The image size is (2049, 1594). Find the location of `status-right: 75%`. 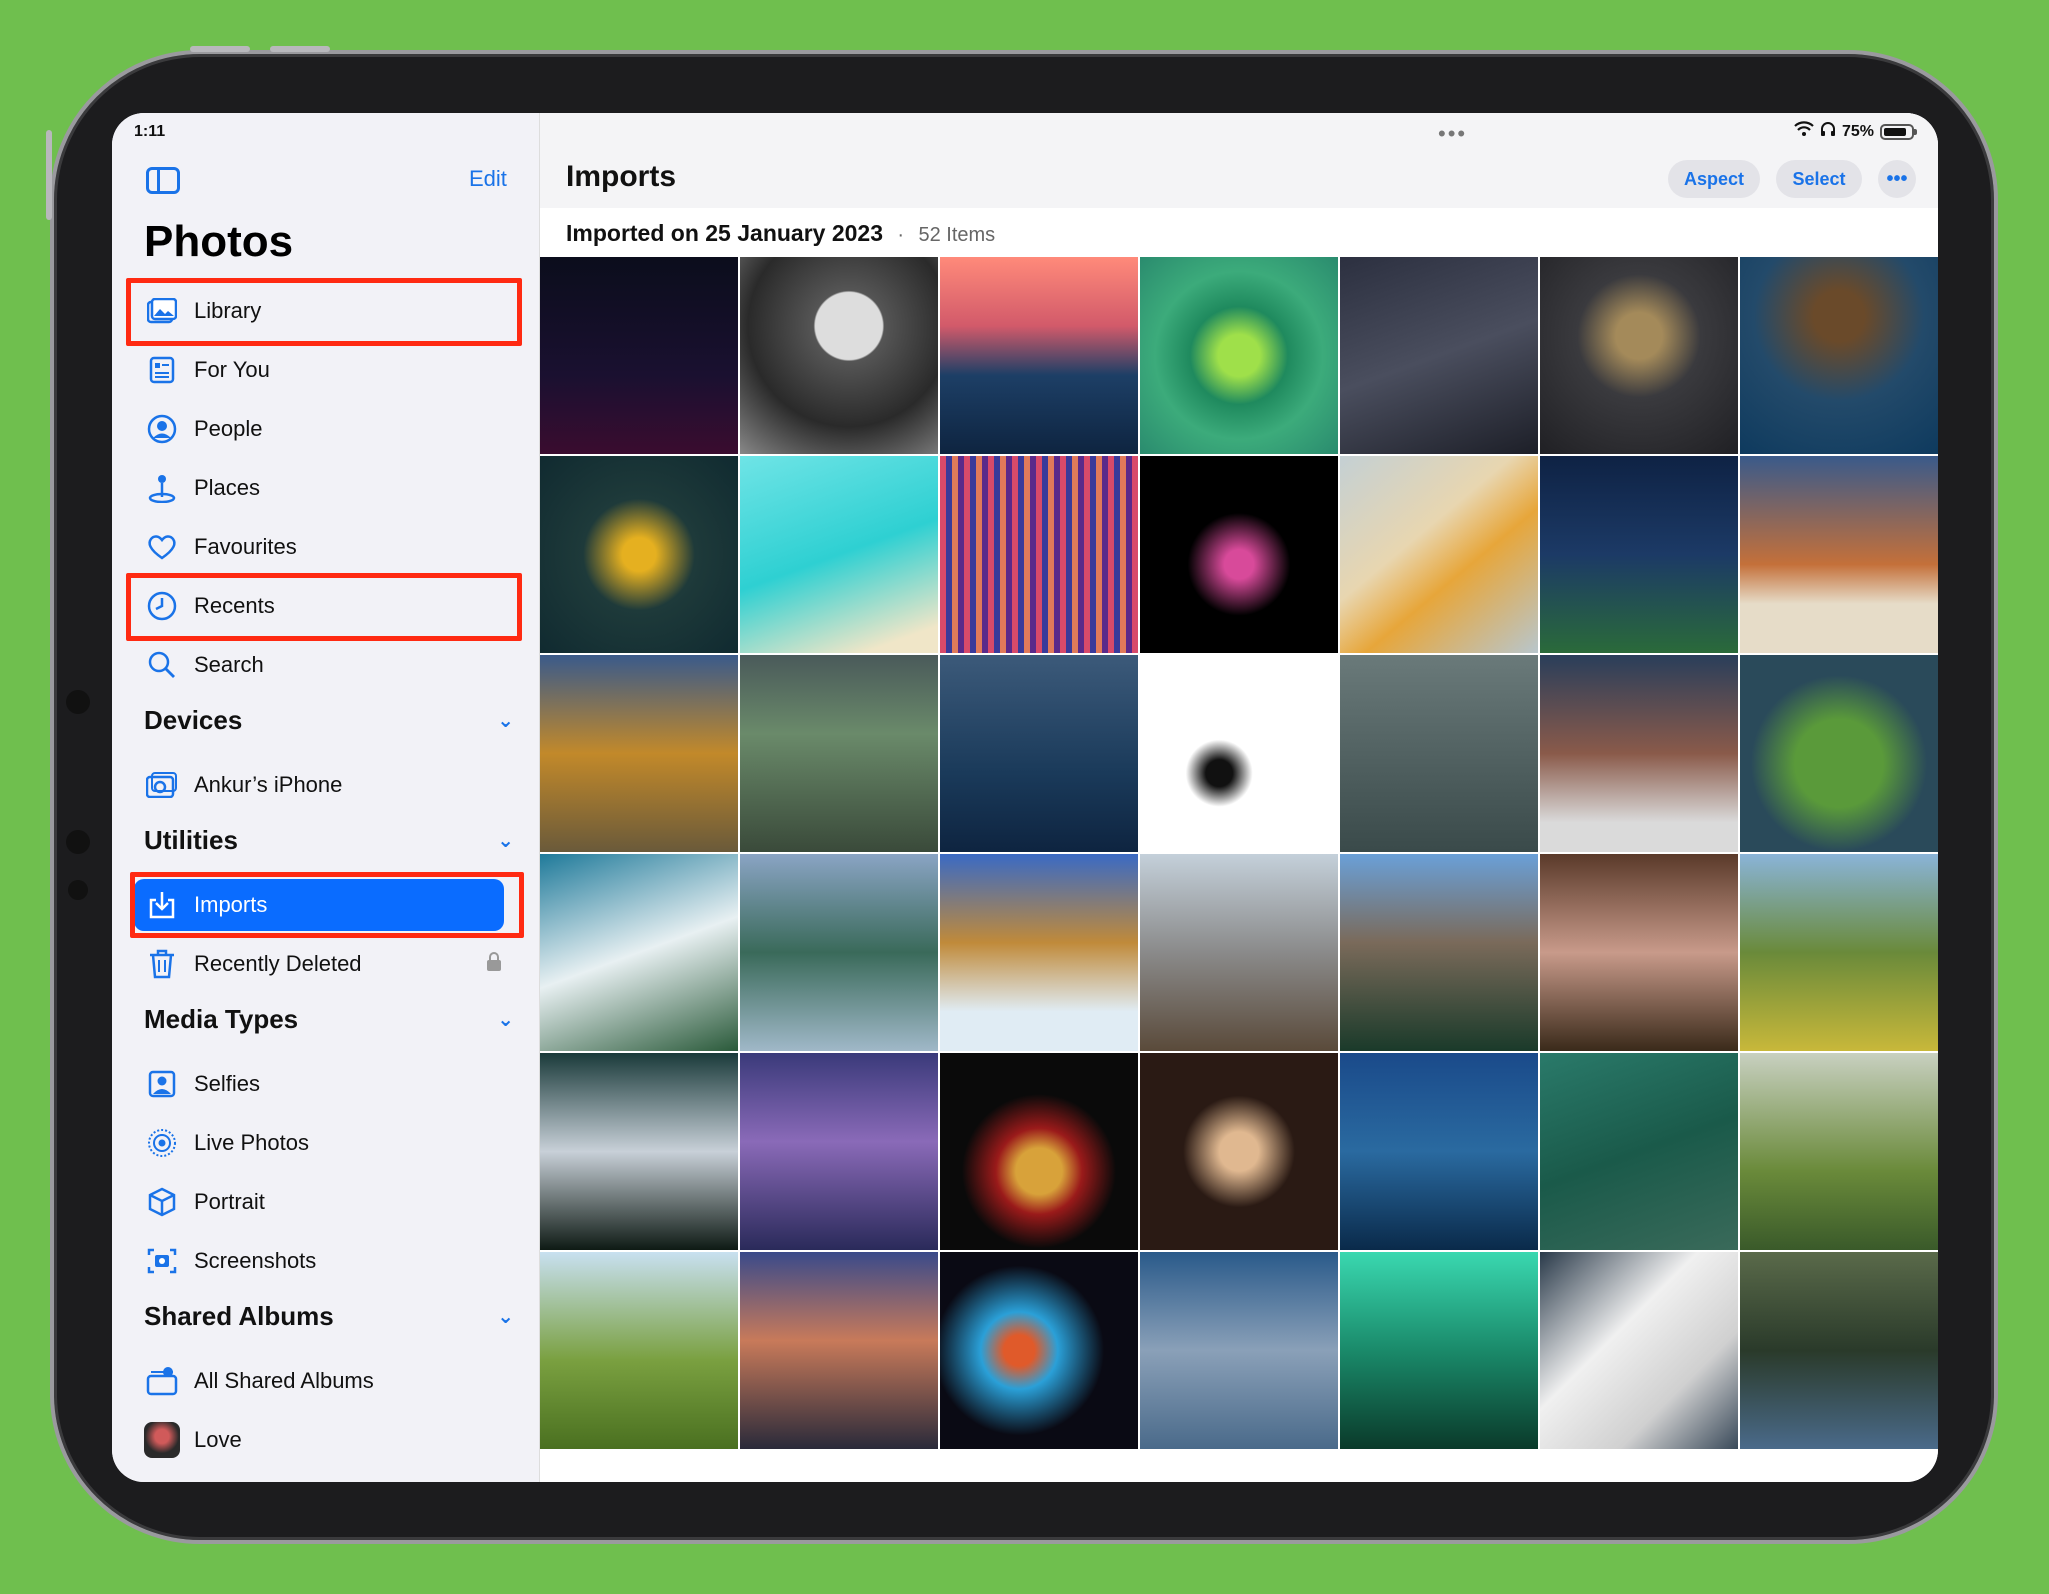

status-right: 75% is located at coordinates (1855, 131).